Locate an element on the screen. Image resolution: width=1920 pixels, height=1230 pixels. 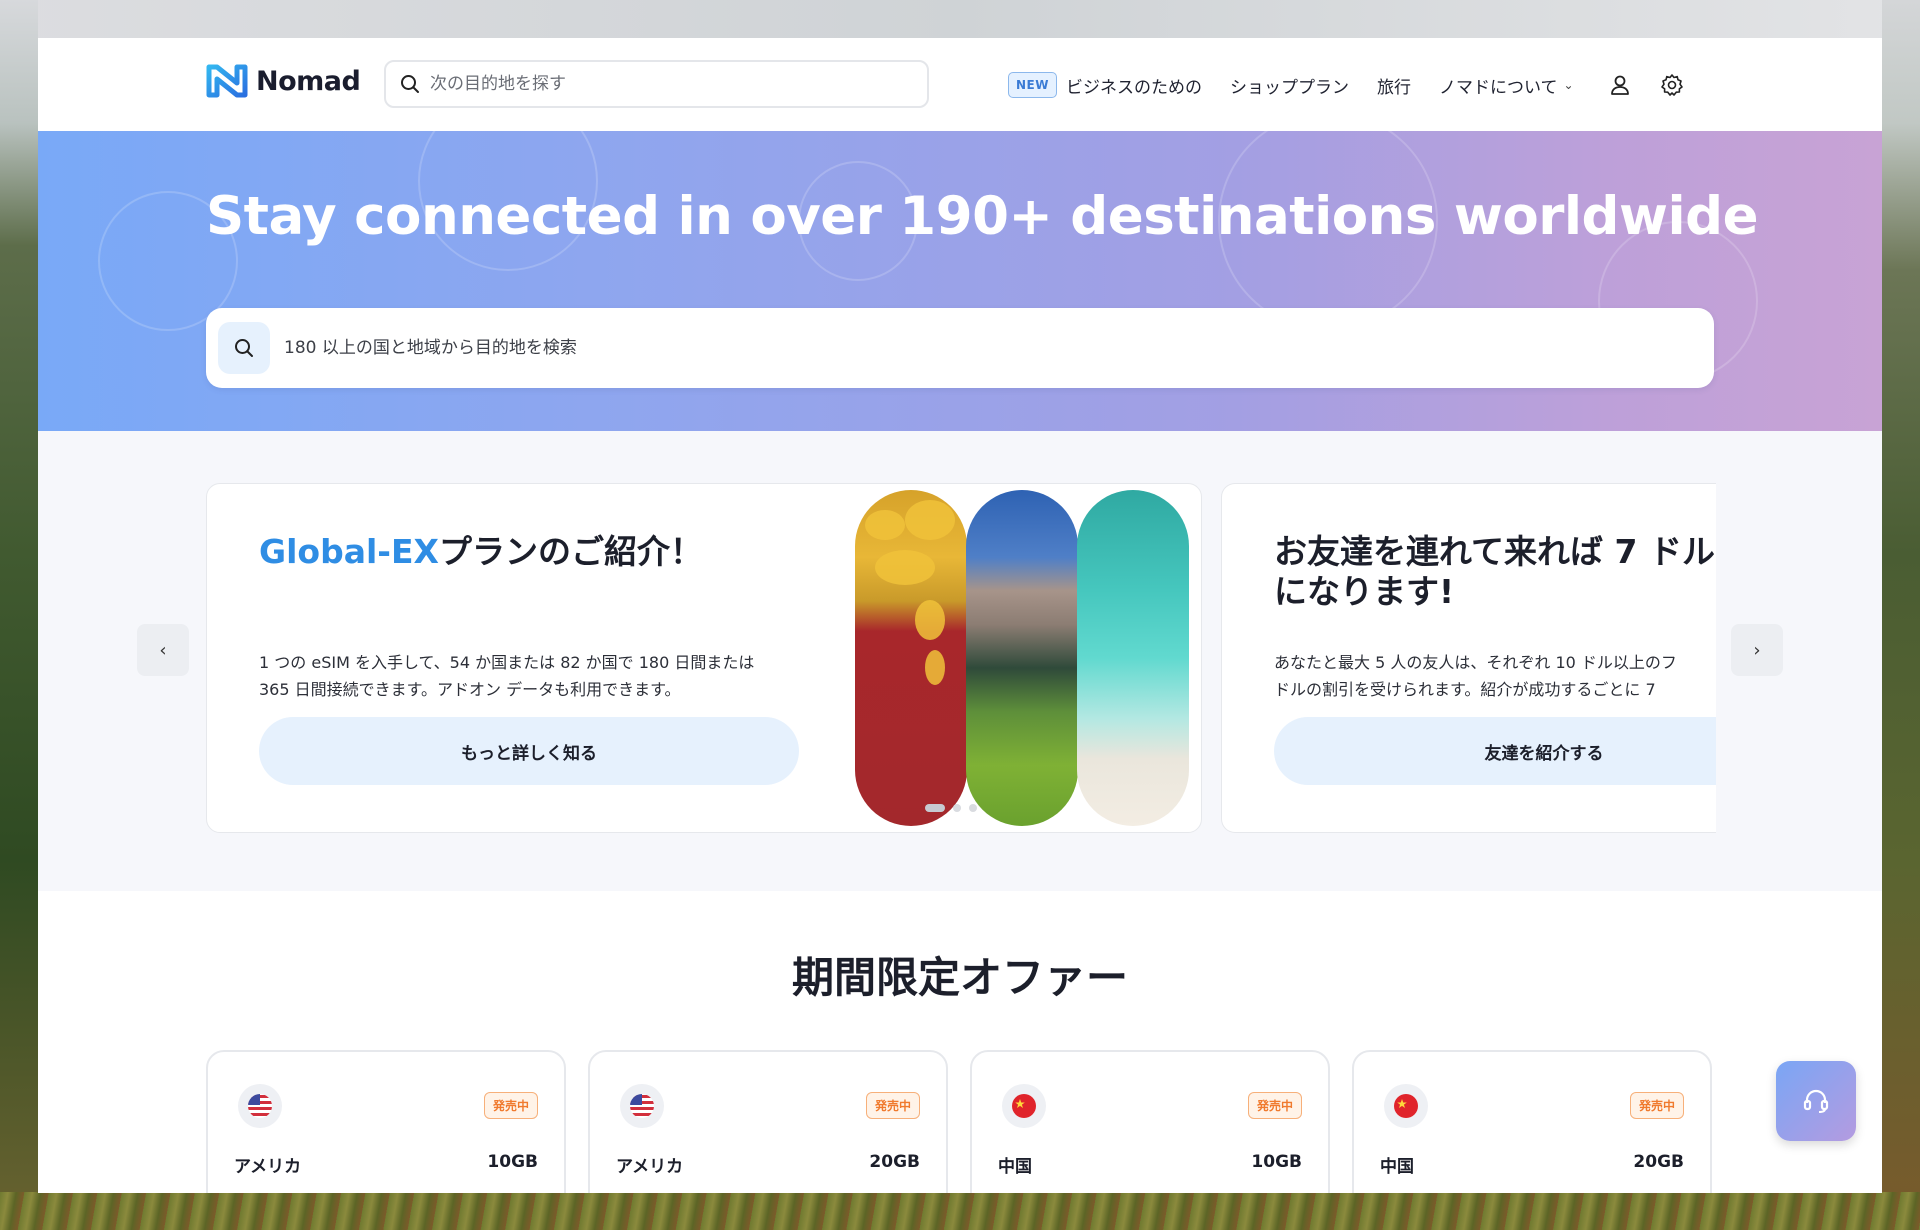
desktop-background-right is located at coordinates (1901, 615).